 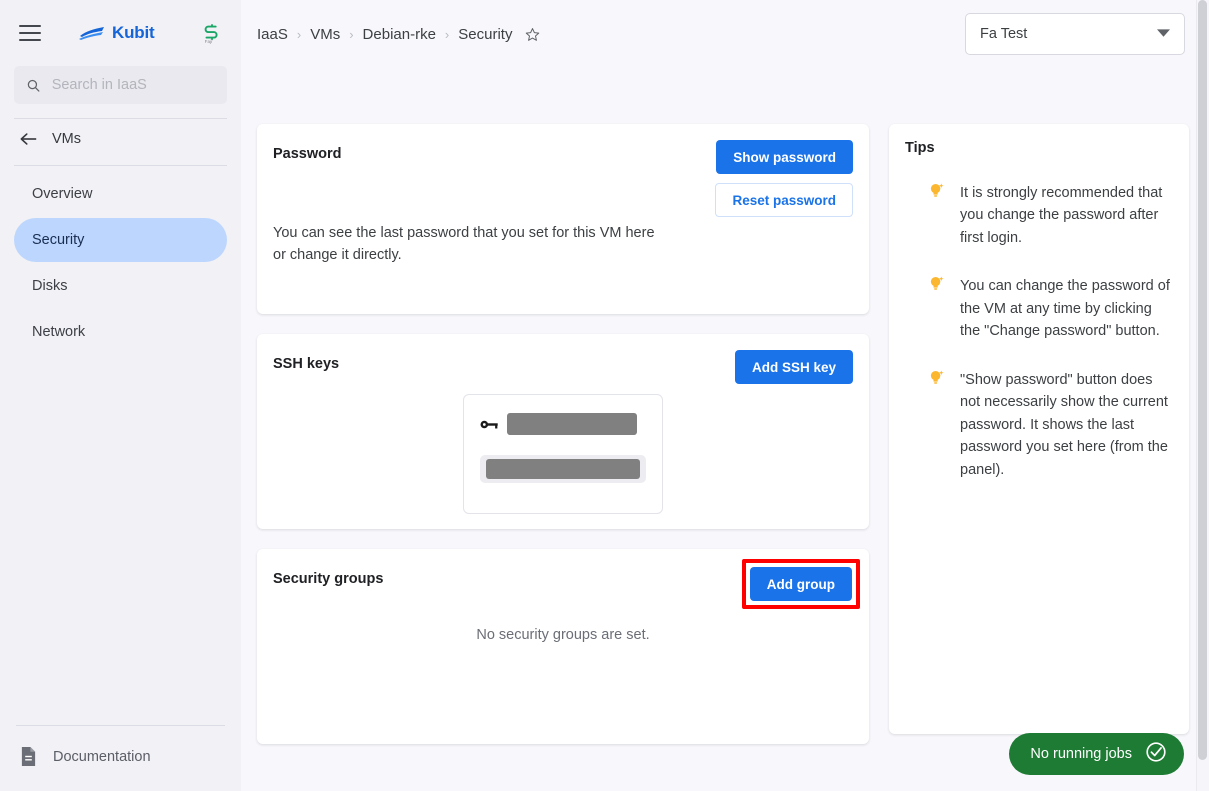 What do you see at coordinates (66, 139) in the screenshot?
I see `sidebar-back-label: VMs` at bounding box center [66, 139].